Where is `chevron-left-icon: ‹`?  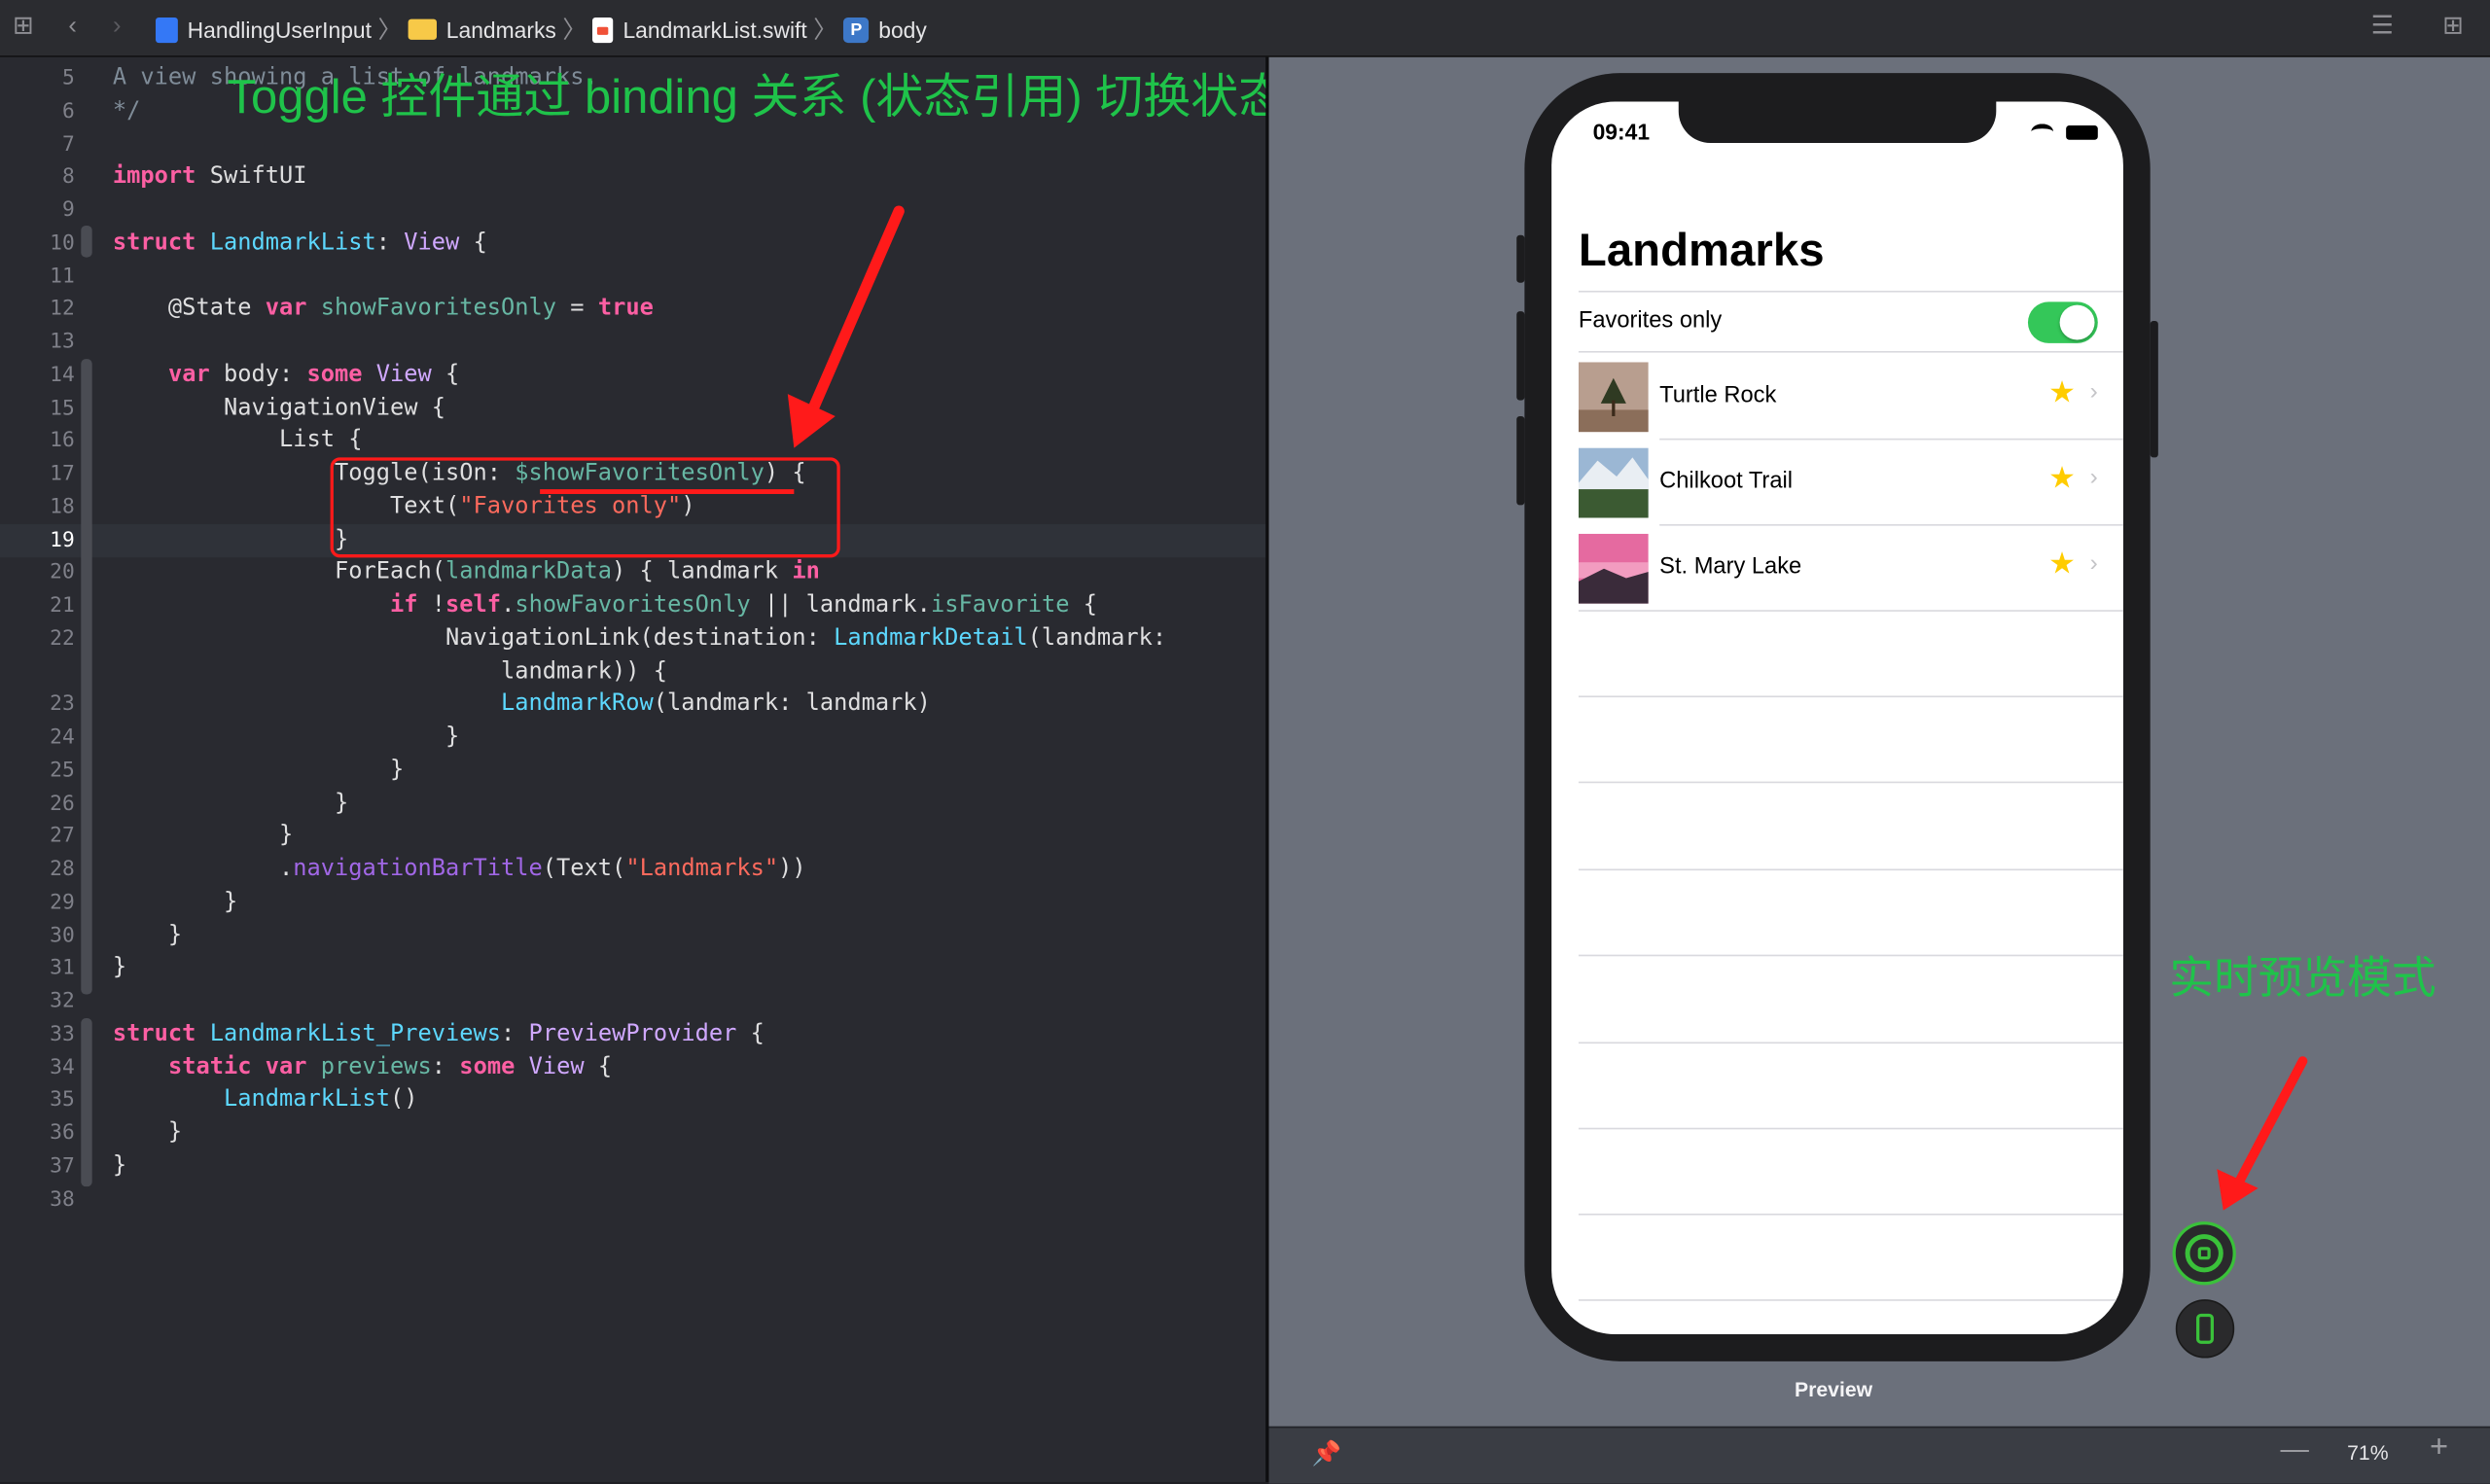 chevron-left-icon: ‹ is located at coordinates (72, 27).